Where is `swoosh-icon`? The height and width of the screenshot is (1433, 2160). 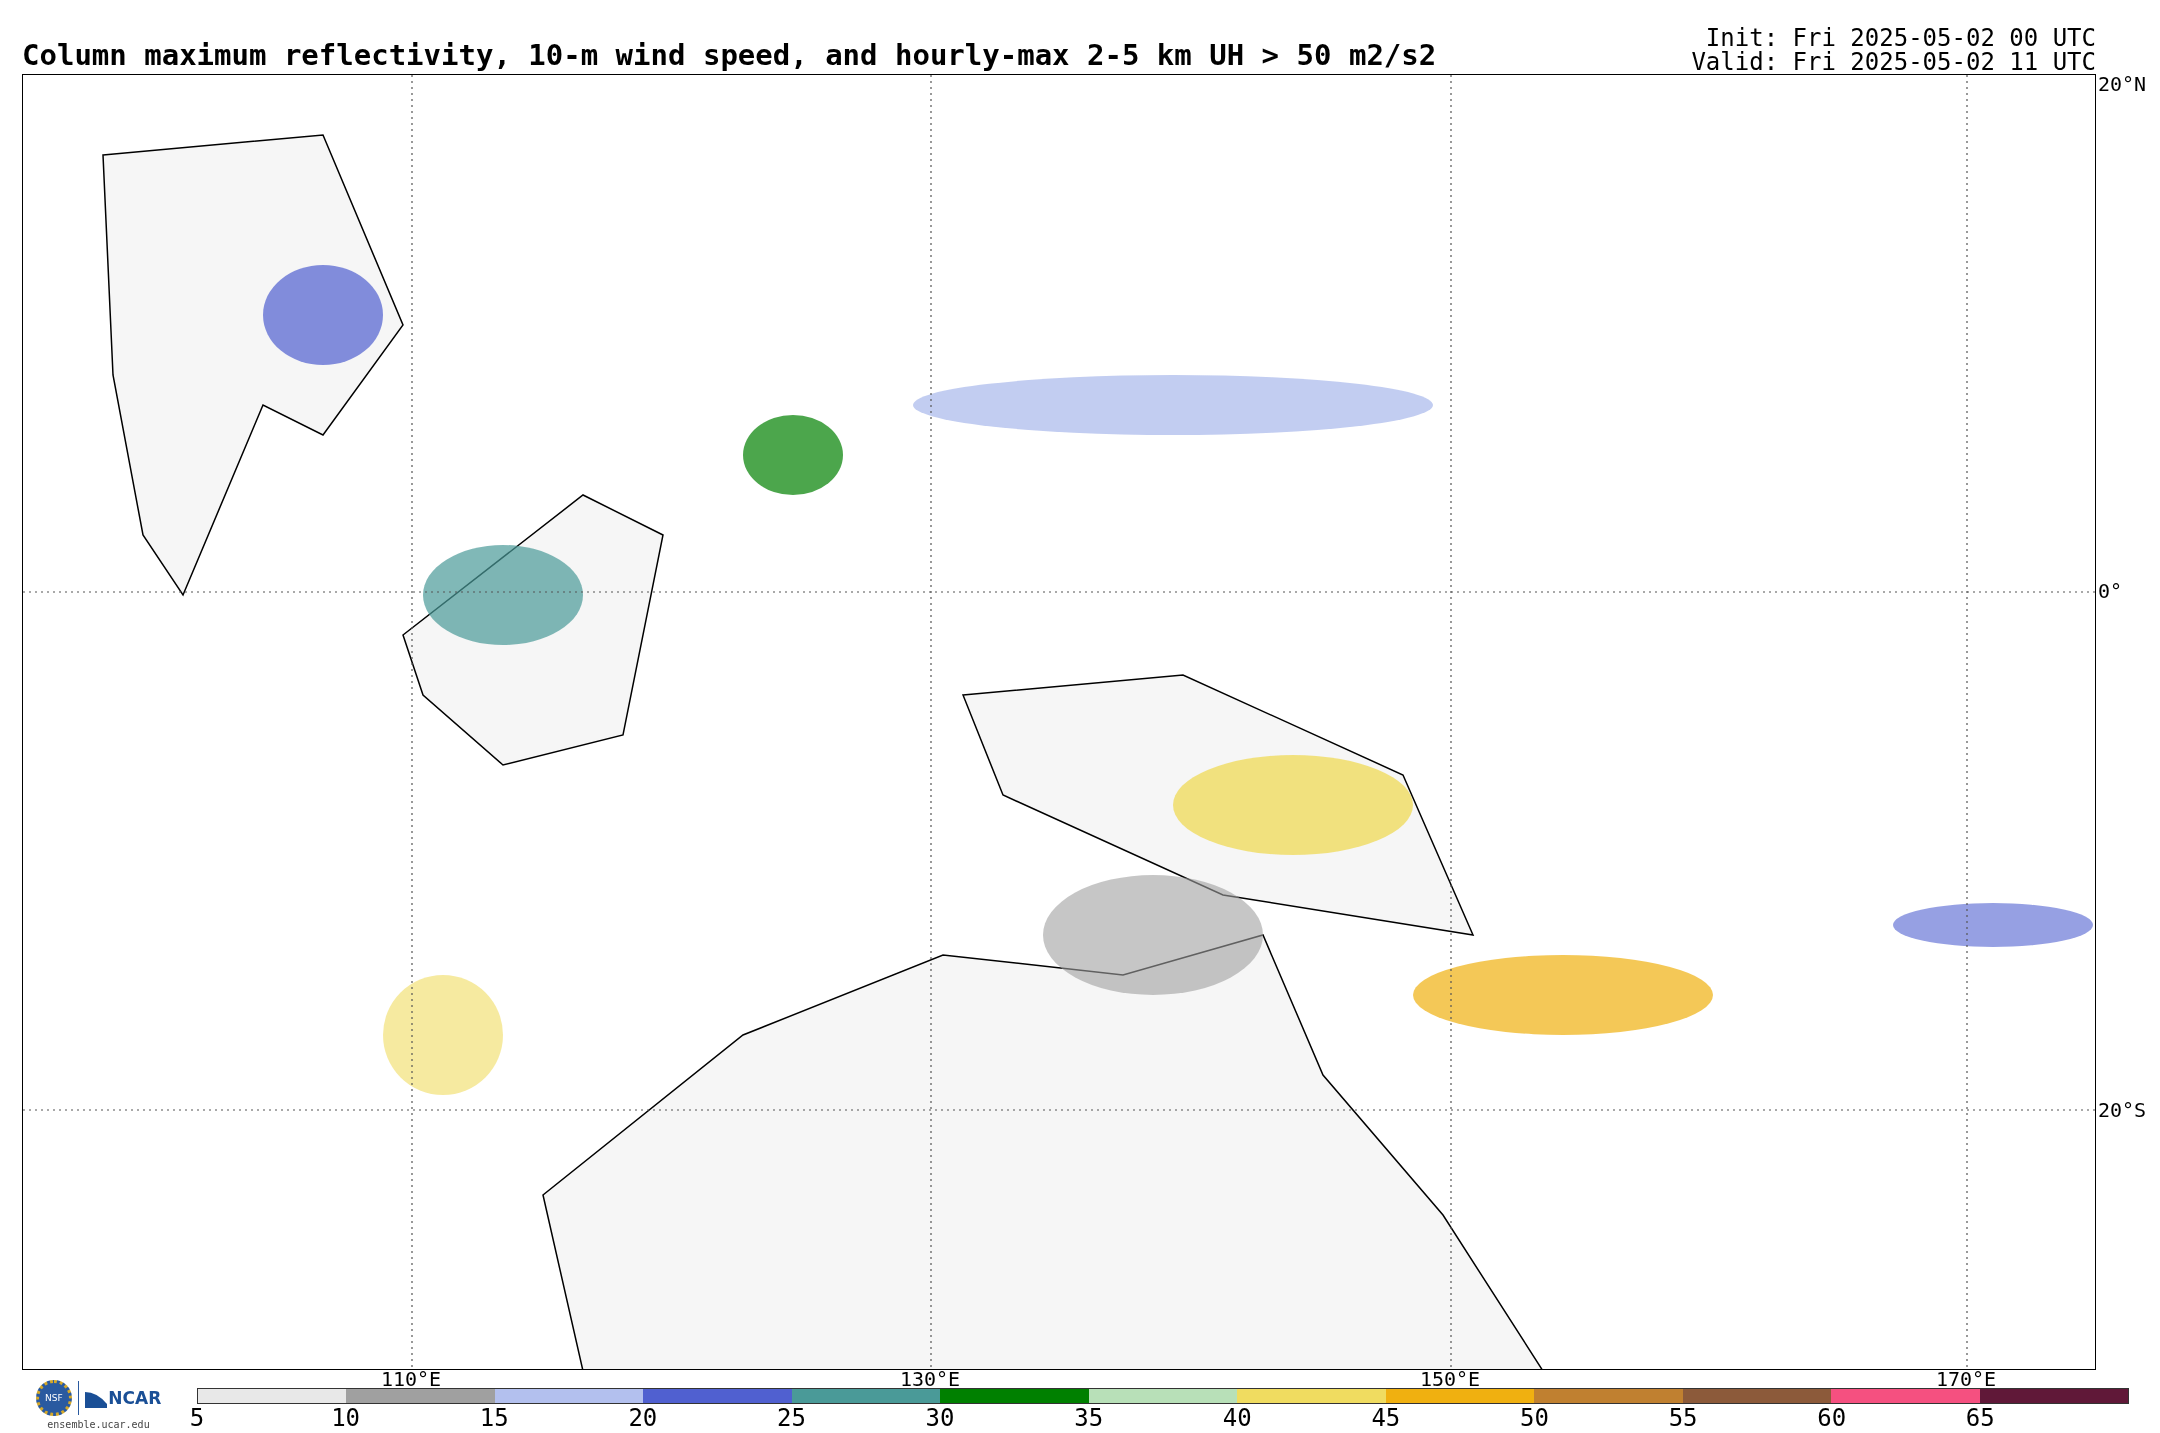 swoosh-icon is located at coordinates (96, 1399).